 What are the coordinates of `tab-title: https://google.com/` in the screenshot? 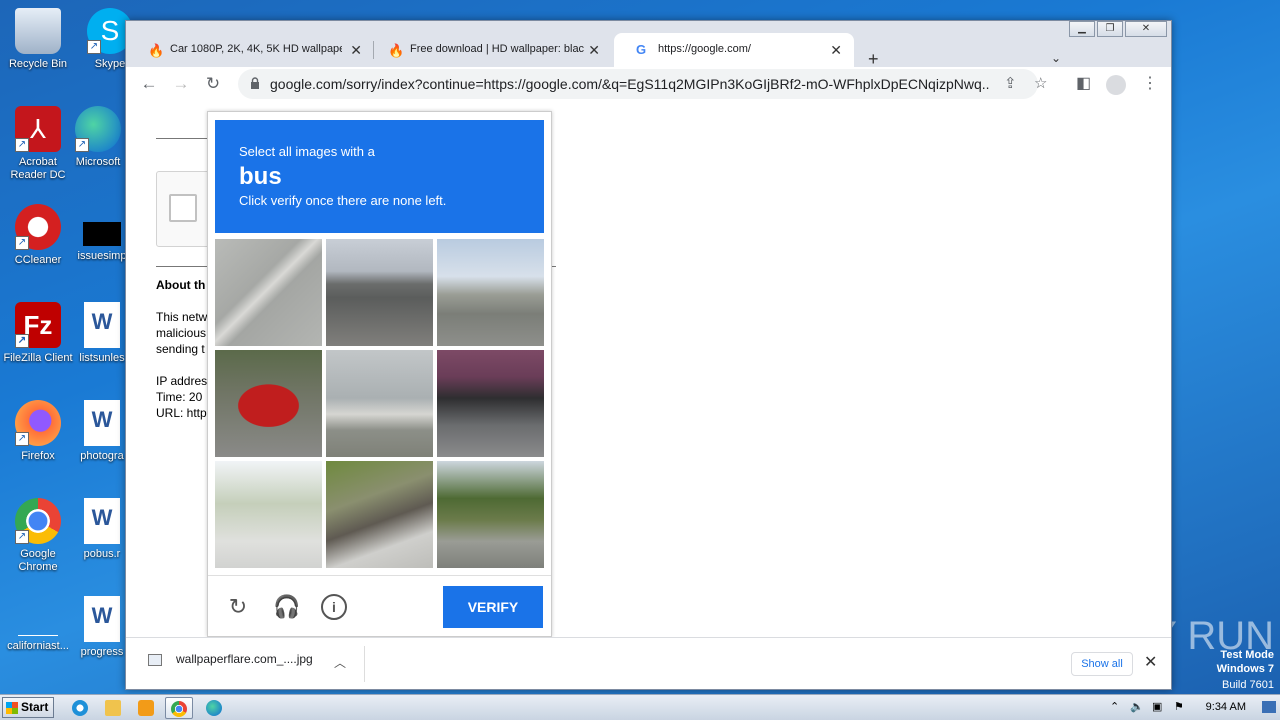 It's located at (704, 49).